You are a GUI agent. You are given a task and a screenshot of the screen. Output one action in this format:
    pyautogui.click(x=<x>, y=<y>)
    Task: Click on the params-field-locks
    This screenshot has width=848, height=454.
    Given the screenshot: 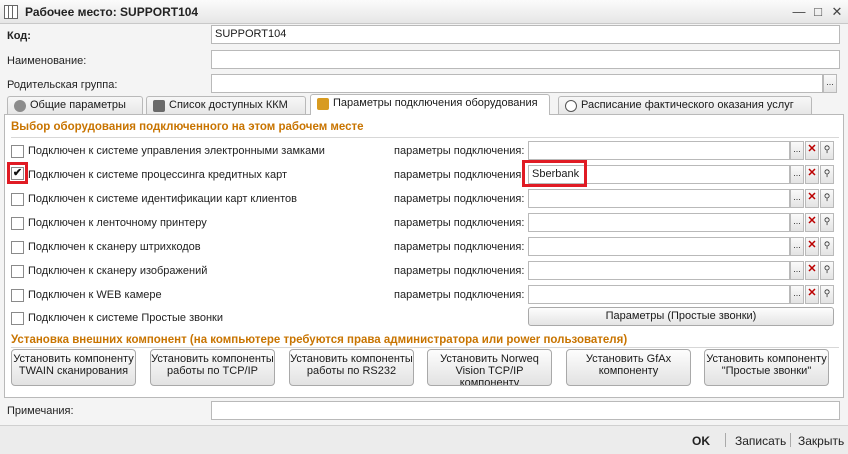 What is the action you would take?
    pyautogui.click(x=659, y=150)
    